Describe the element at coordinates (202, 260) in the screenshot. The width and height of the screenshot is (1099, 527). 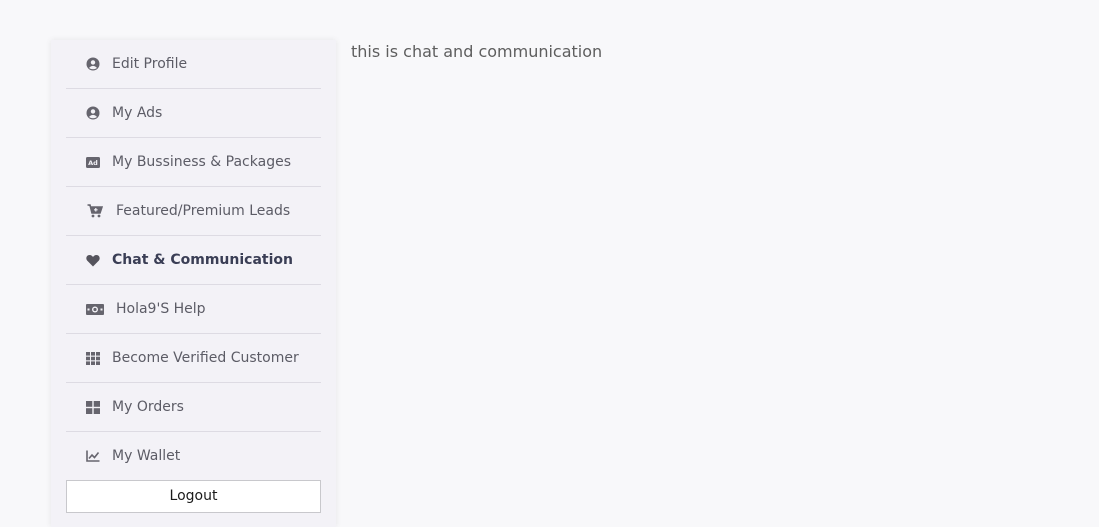
I see `sidebar-item-label: Chat & Communication` at that location.